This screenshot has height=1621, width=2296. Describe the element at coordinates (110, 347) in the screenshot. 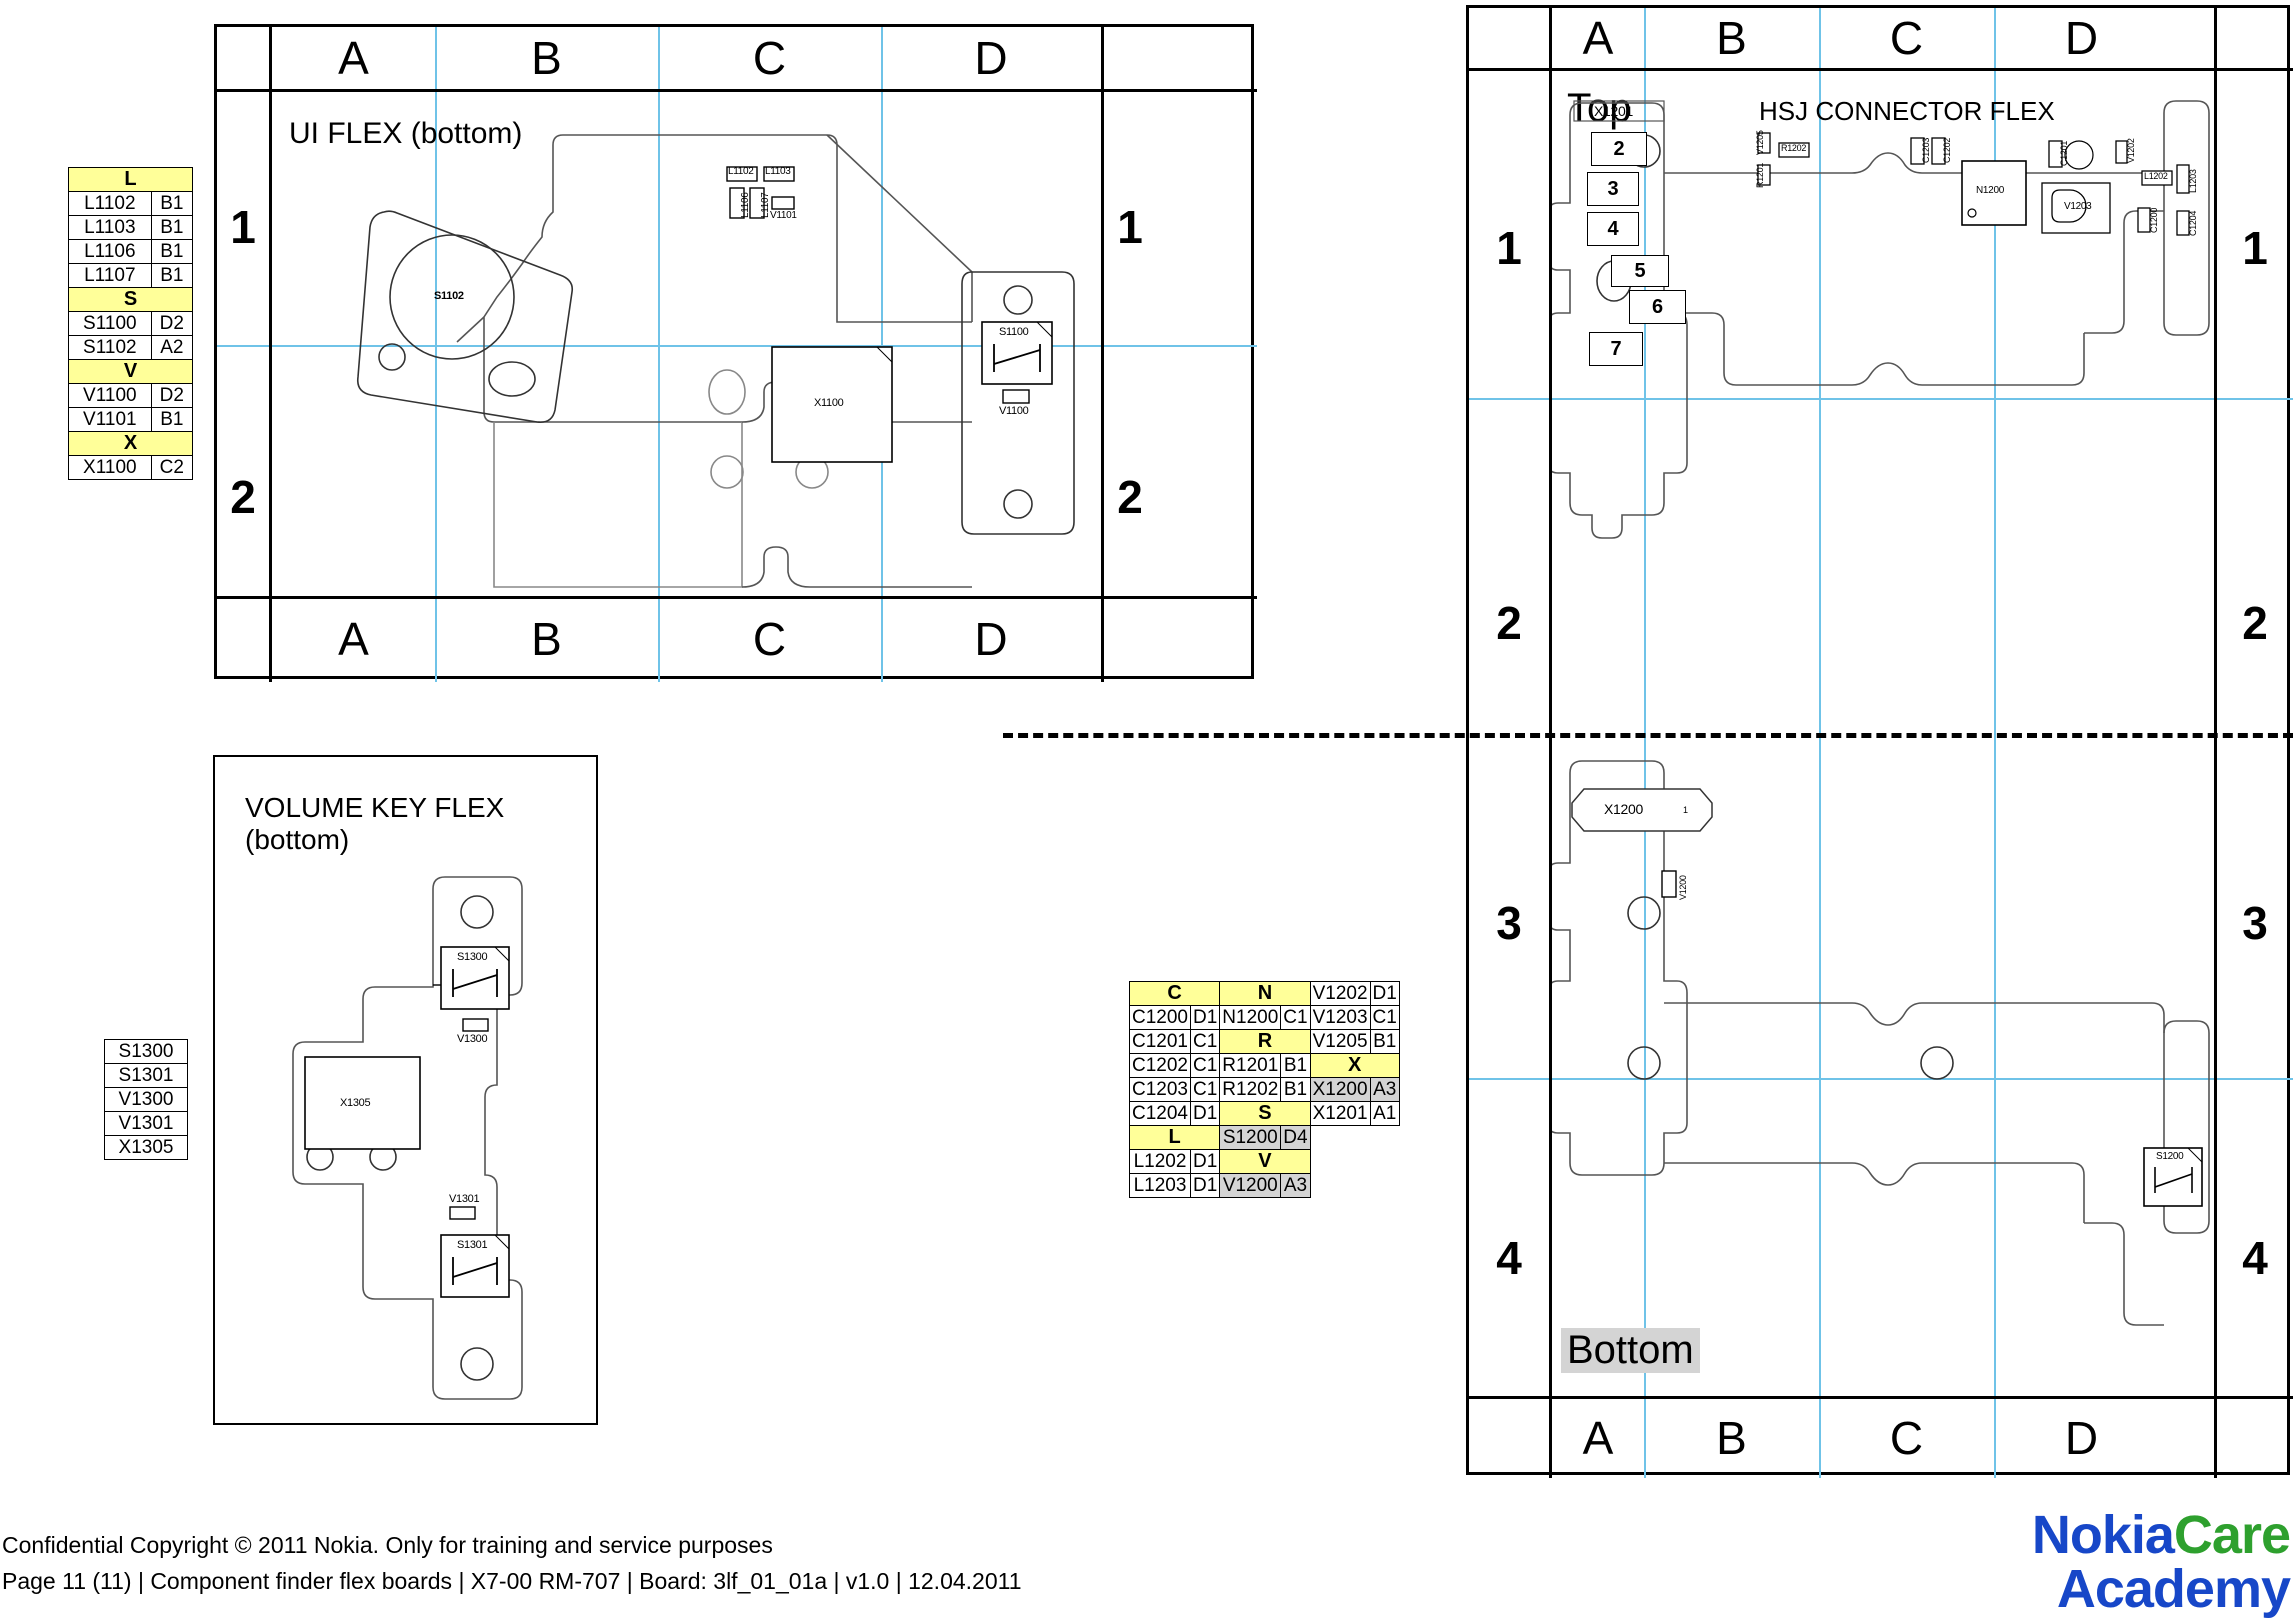

I see `cell-ref: S1102` at that location.